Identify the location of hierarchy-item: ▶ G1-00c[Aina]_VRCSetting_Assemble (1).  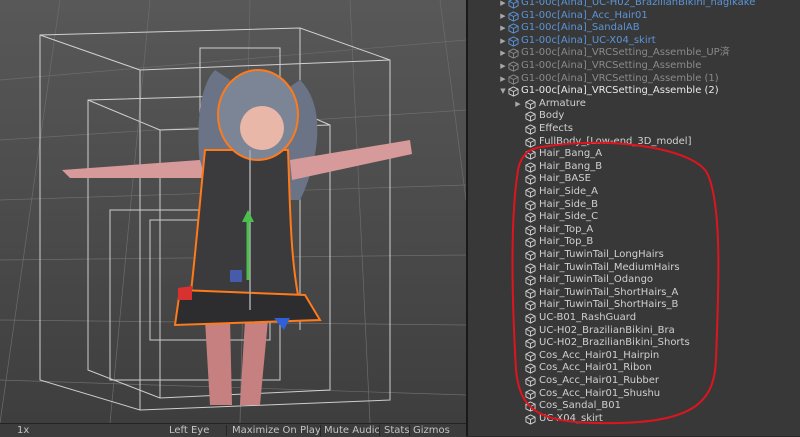
(634, 79).